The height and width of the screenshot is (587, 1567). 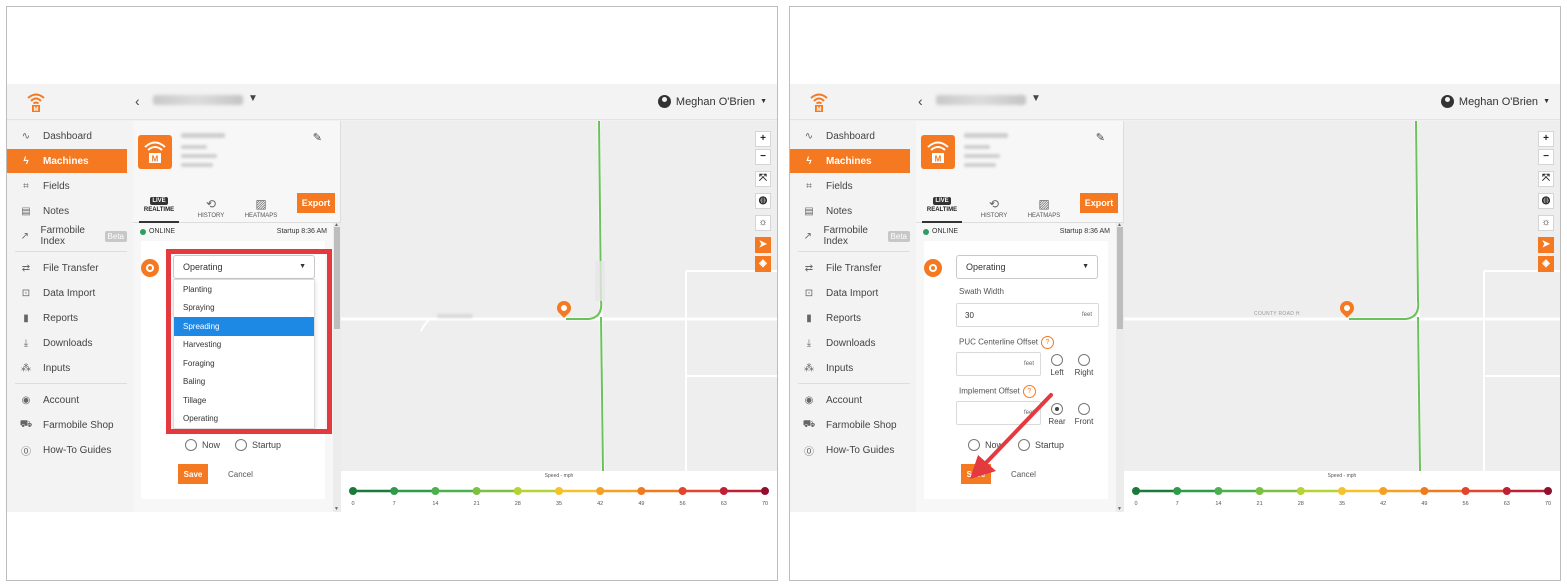 What do you see at coordinates (240, 474) in the screenshot?
I see `cancel-link: Cancel` at bounding box center [240, 474].